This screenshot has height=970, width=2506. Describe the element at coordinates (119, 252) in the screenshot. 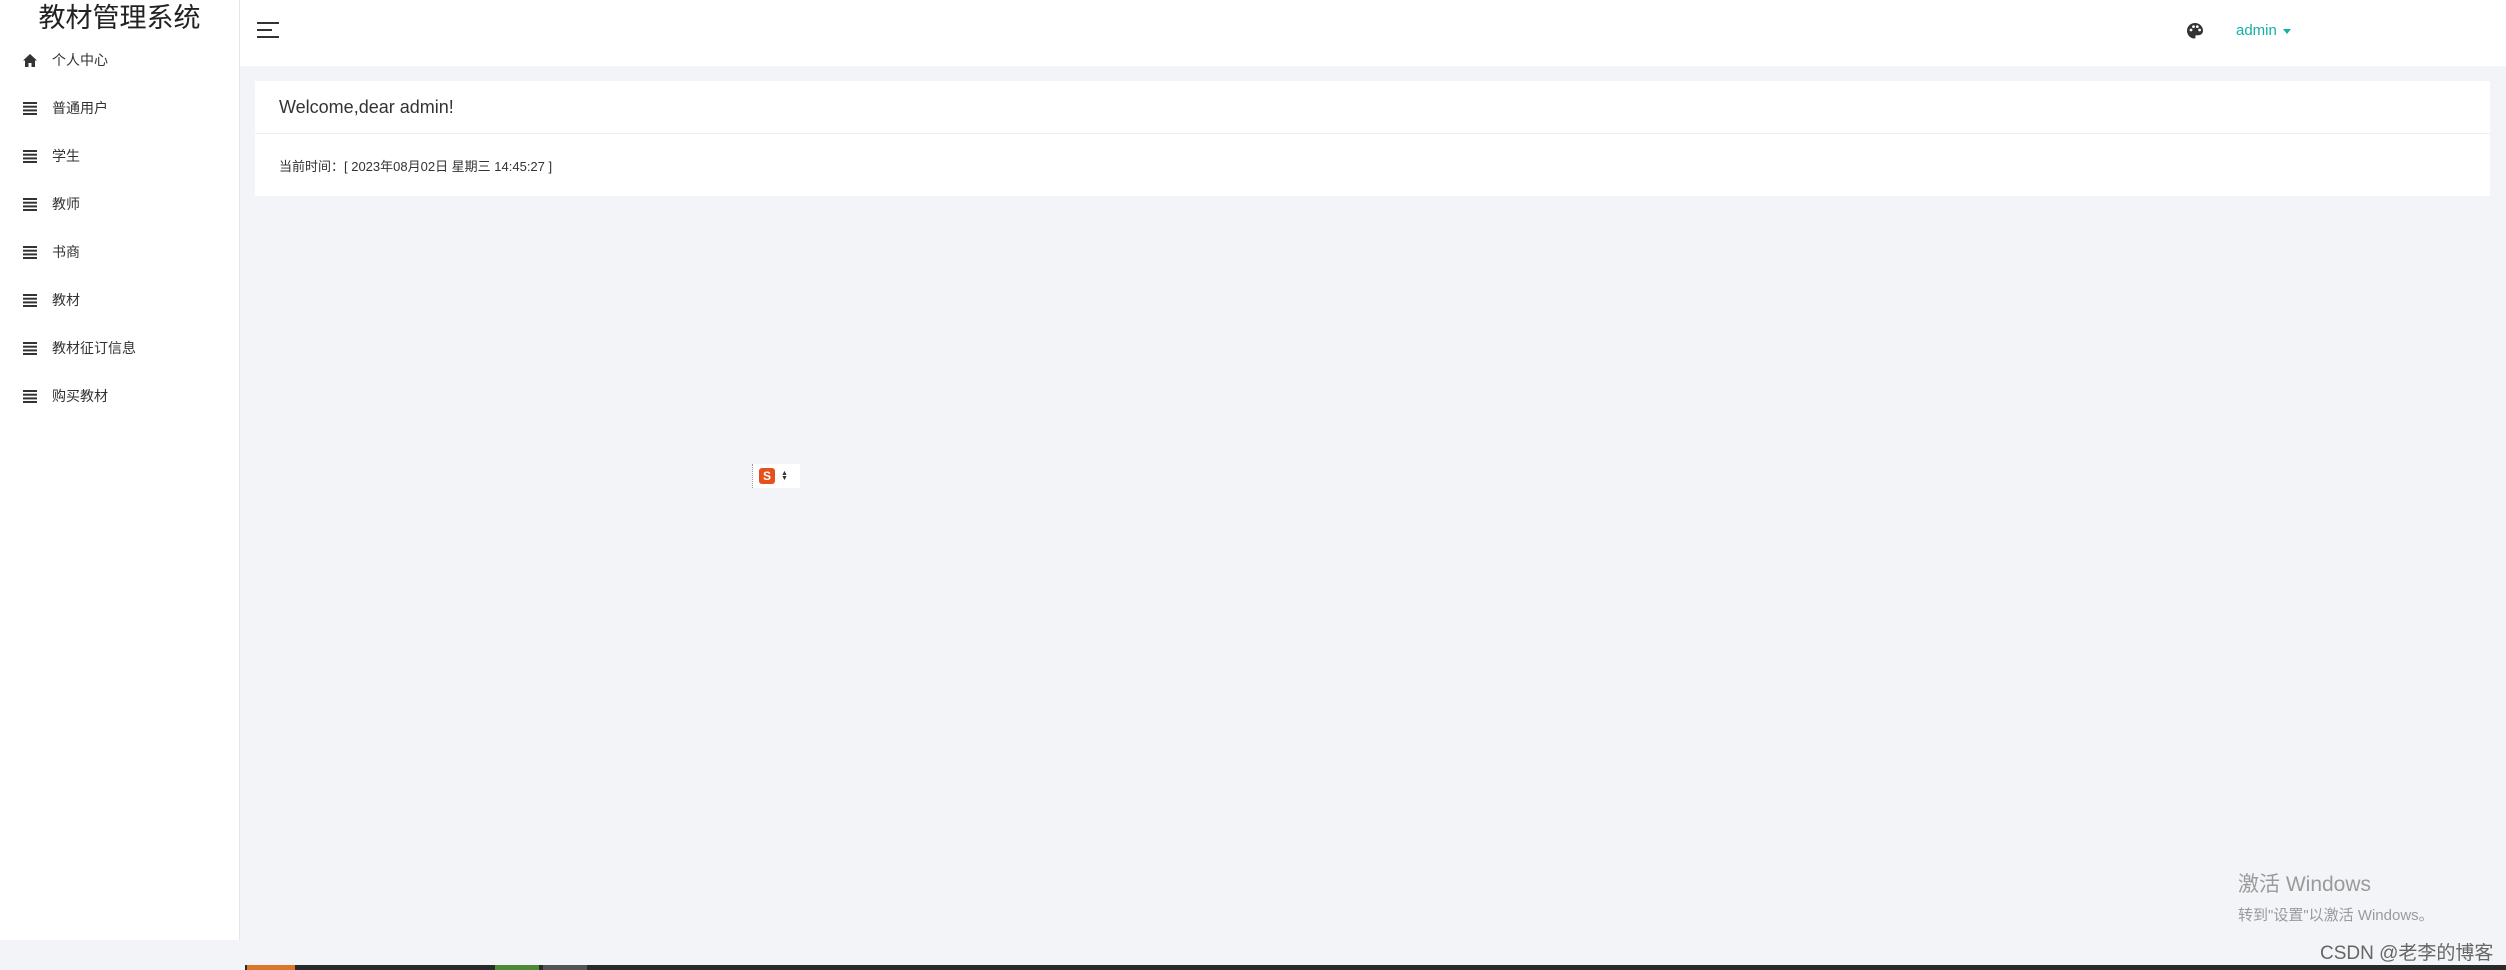

I see `sidebar-item-booksellers: 书商` at that location.